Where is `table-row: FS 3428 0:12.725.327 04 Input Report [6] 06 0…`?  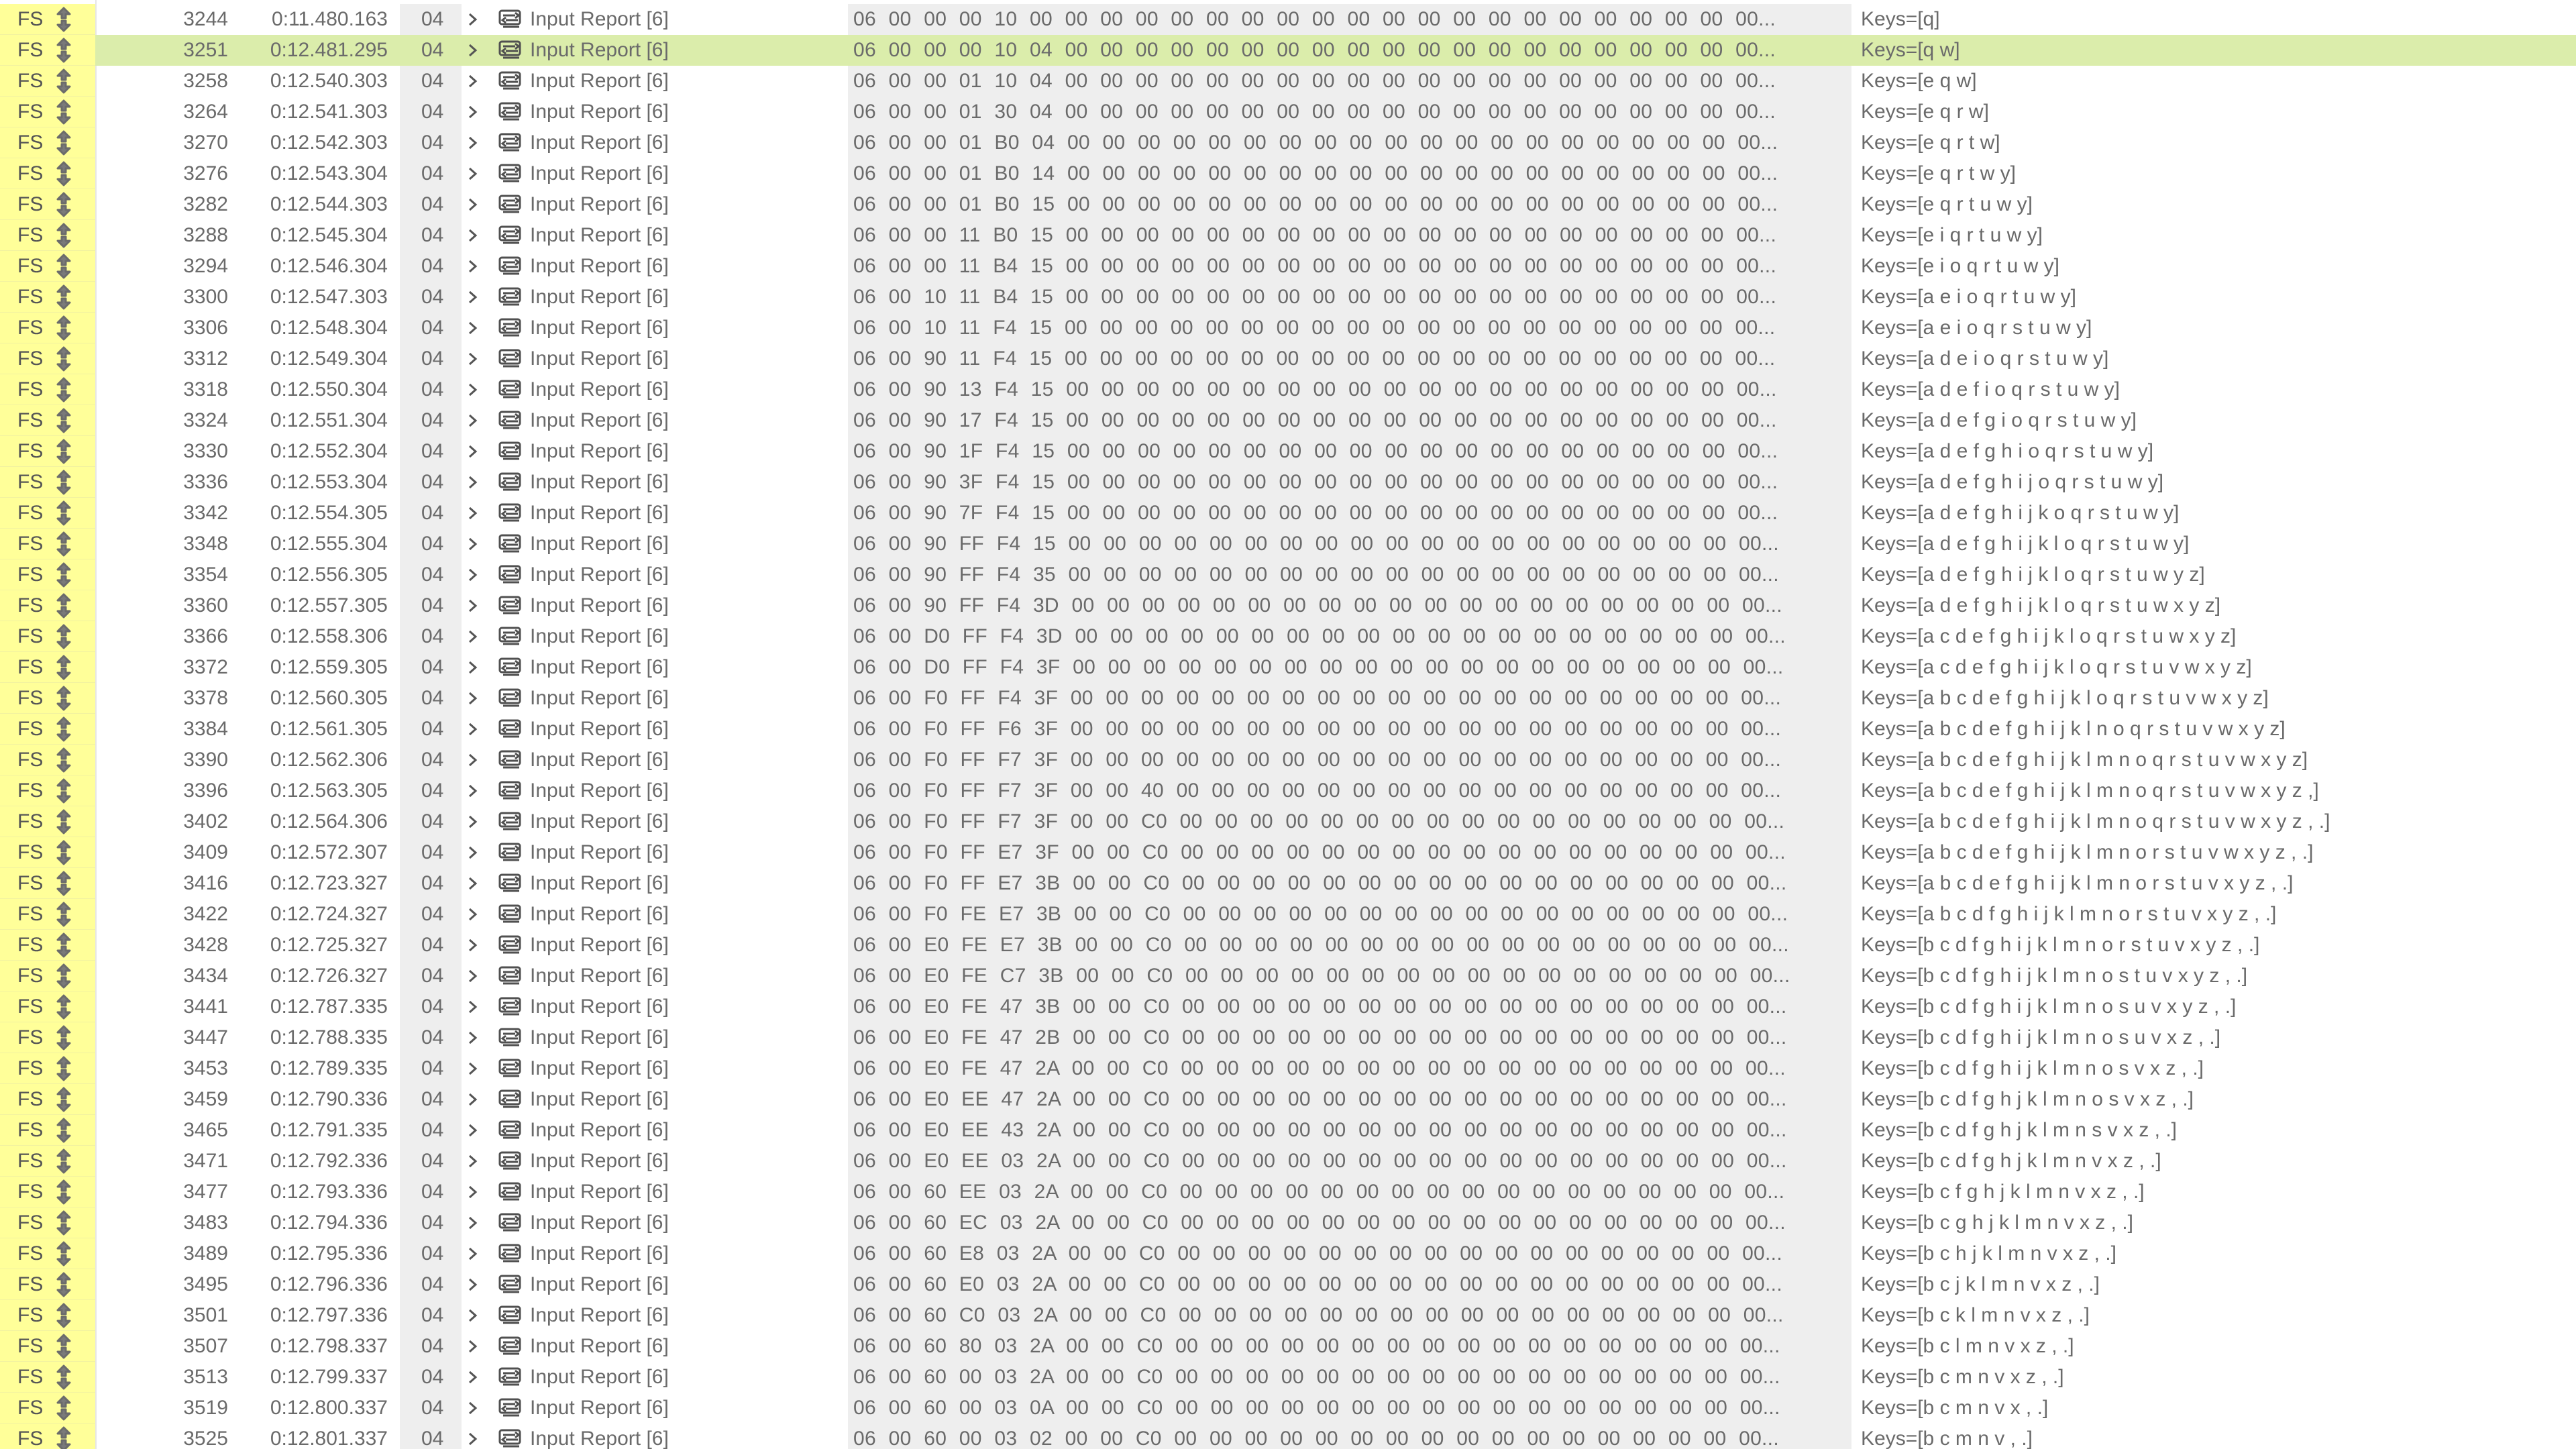 table-row: FS 3428 0:12.725.327 04 Input Report [6] 06 0… is located at coordinates (1288, 945).